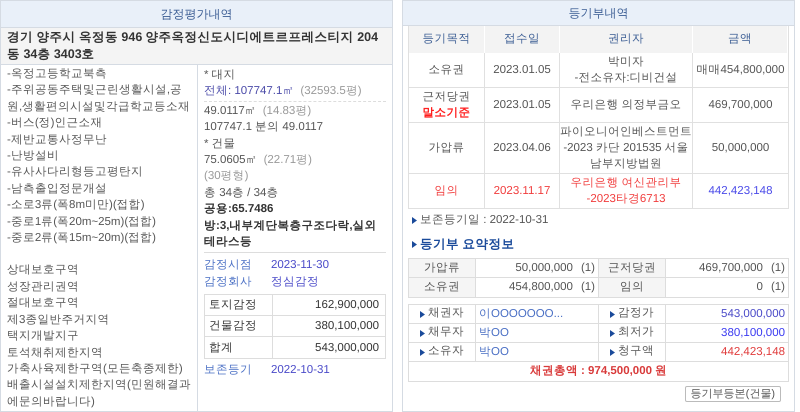 The height and width of the screenshot is (412, 800). What do you see at coordinates (446, 332) in the screenshot?
I see `party-label: 채무자` at bounding box center [446, 332].